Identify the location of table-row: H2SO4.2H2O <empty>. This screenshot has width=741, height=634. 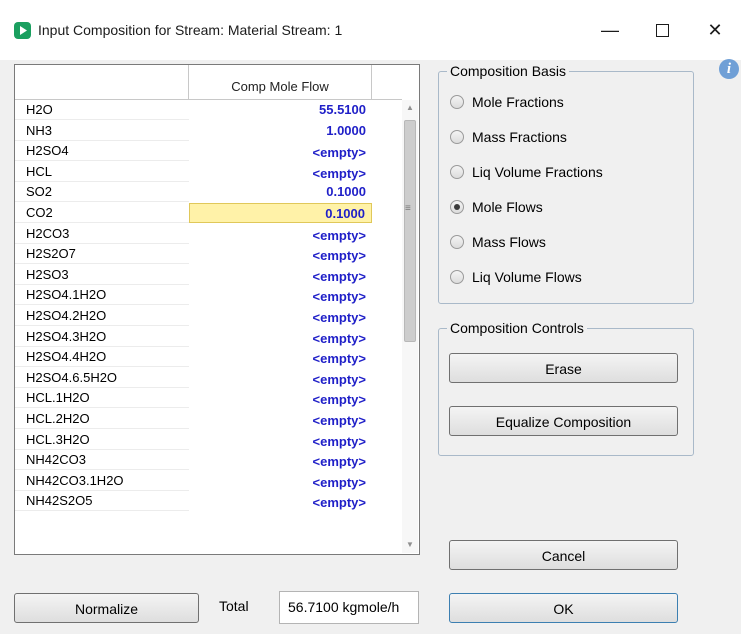
(208, 316).